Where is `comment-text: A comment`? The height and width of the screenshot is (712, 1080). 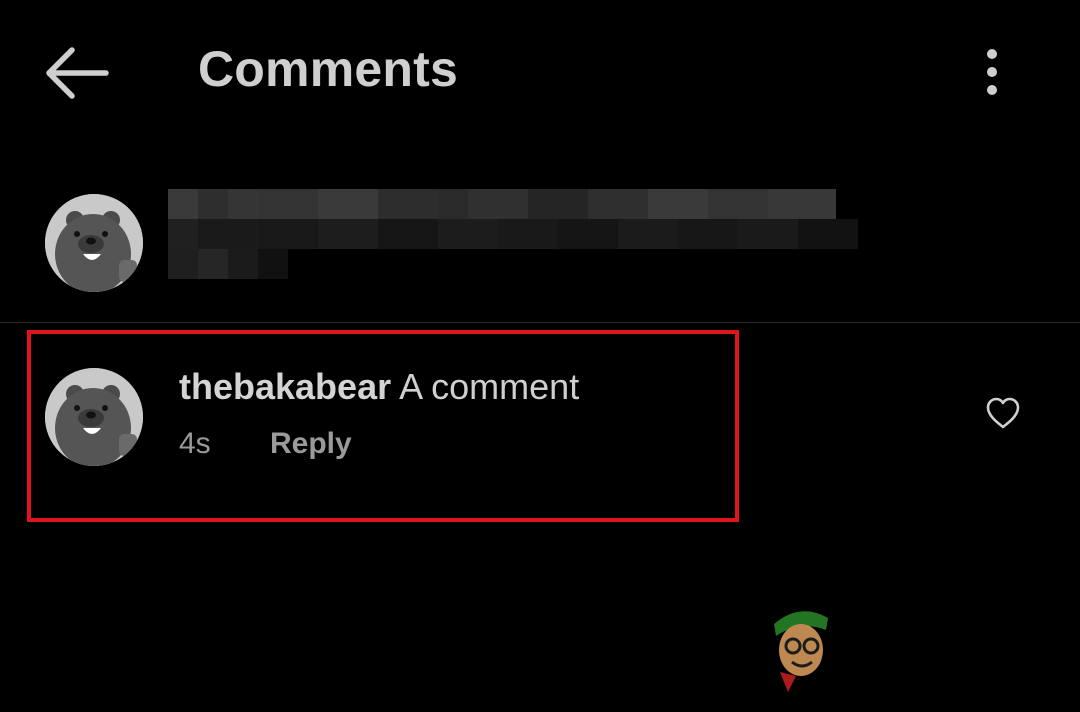
comment-text: A comment is located at coordinates (489, 386).